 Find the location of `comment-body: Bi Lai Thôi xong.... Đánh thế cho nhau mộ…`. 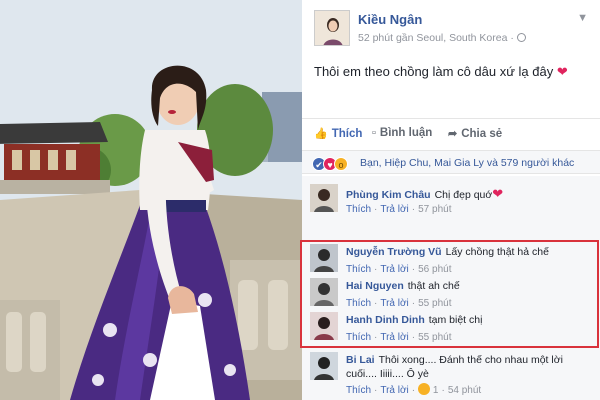

comment-body: Bi Lai Thôi xong.... Đánh thế cho nhau mộ… is located at coordinates (454, 360).